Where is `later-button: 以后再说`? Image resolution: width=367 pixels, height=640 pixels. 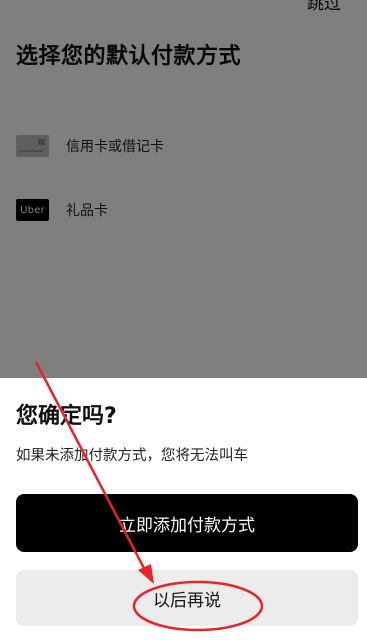 later-button: 以后再说 is located at coordinates (187, 598).